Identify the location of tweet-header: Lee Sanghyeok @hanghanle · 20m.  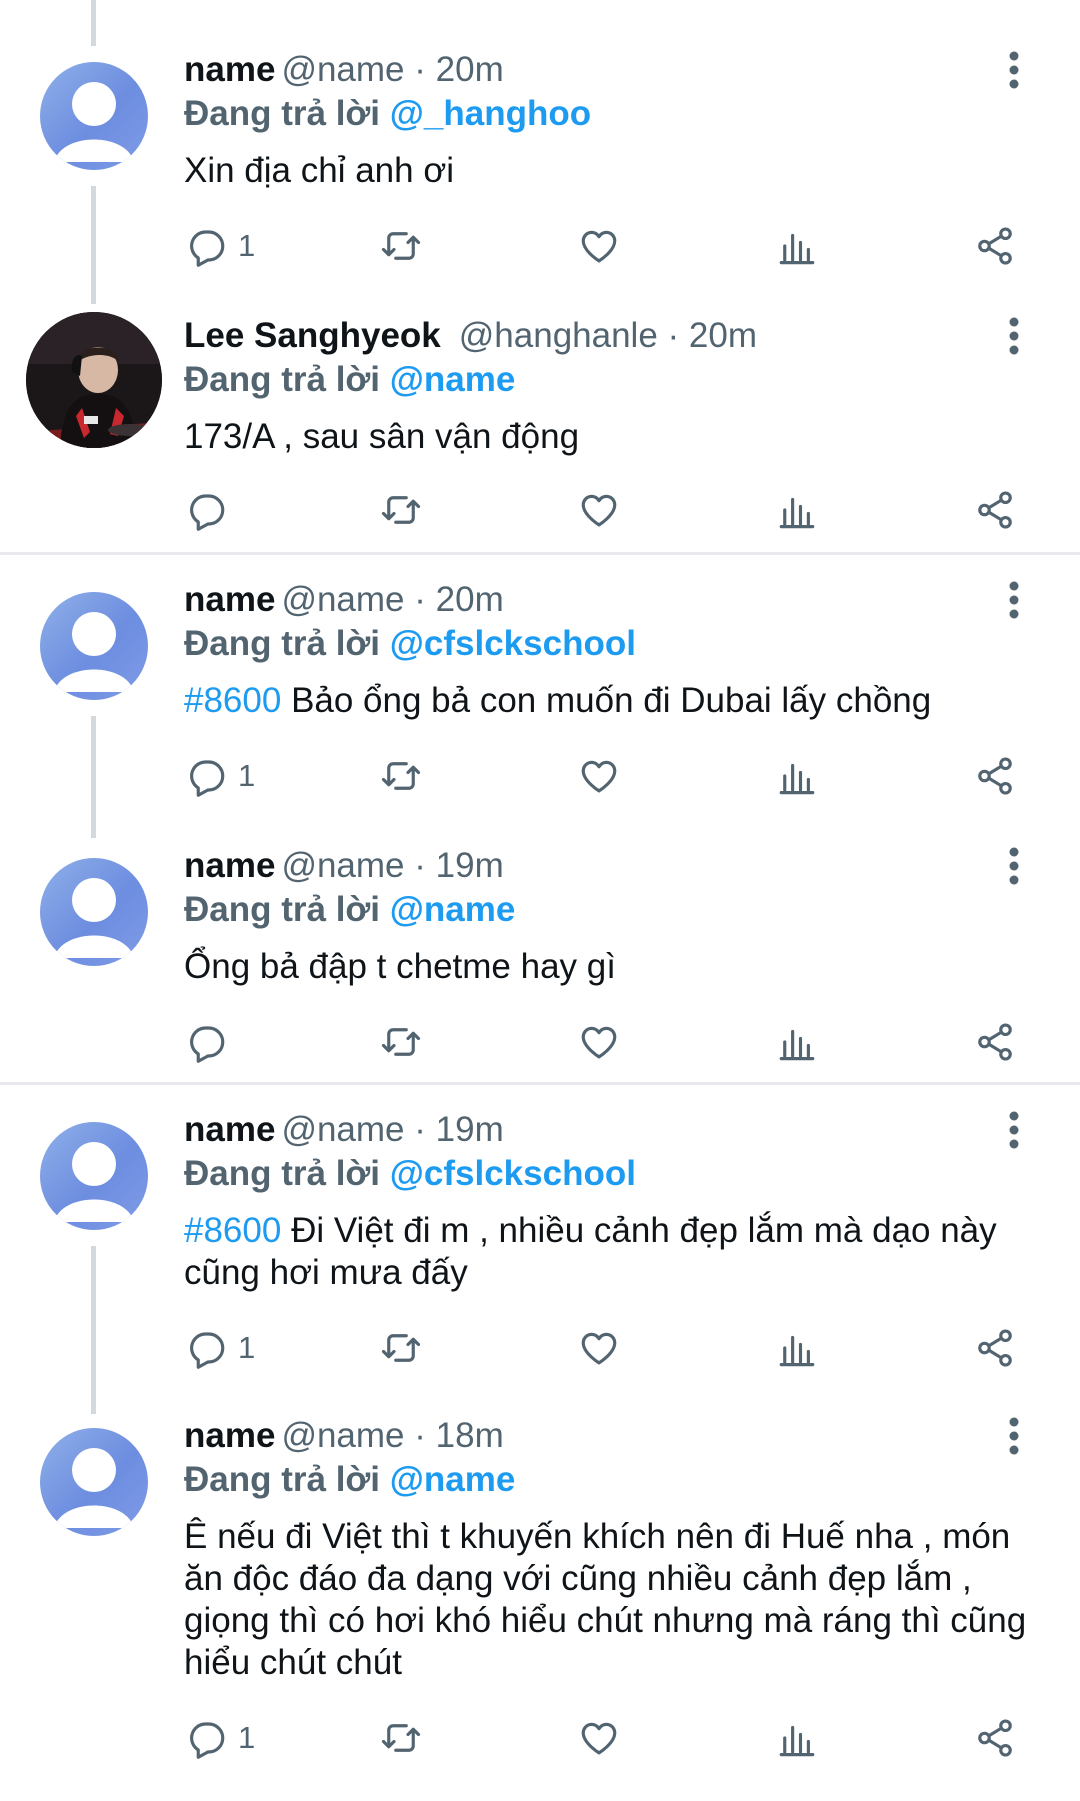
(584, 336).